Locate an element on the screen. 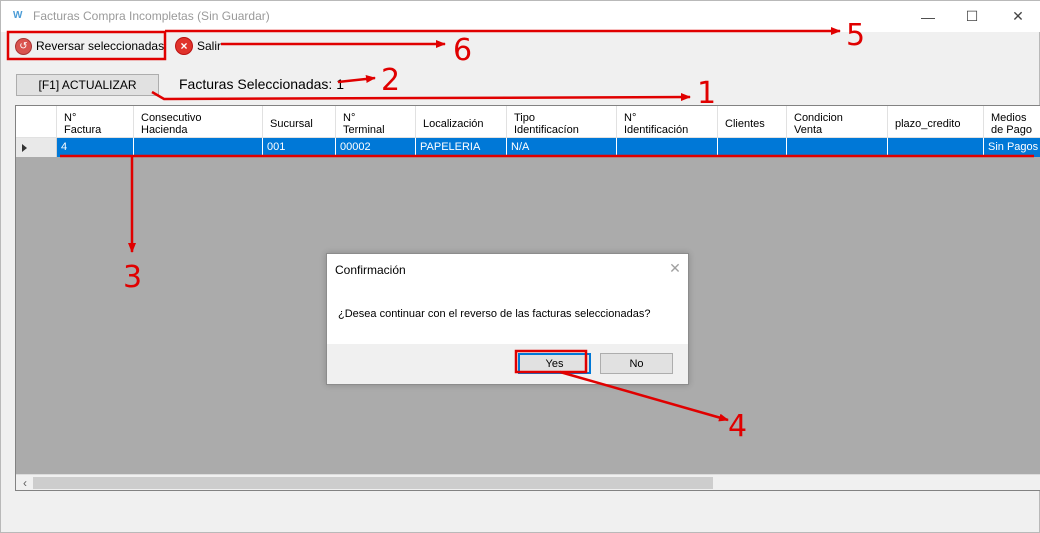  col-header-condicion-venta: Condicion Venta is located at coordinates (837, 122).